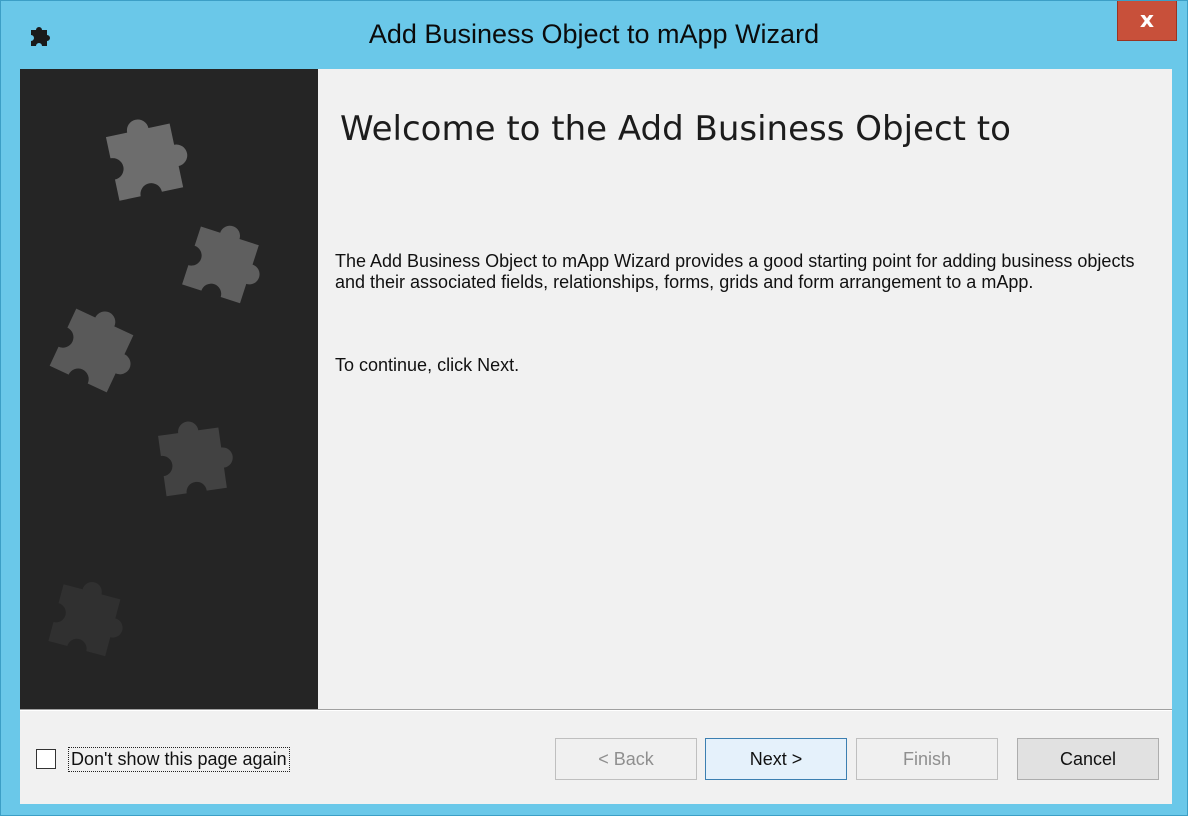 The image size is (1188, 816). I want to click on close-button: x, so click(1147, 21).